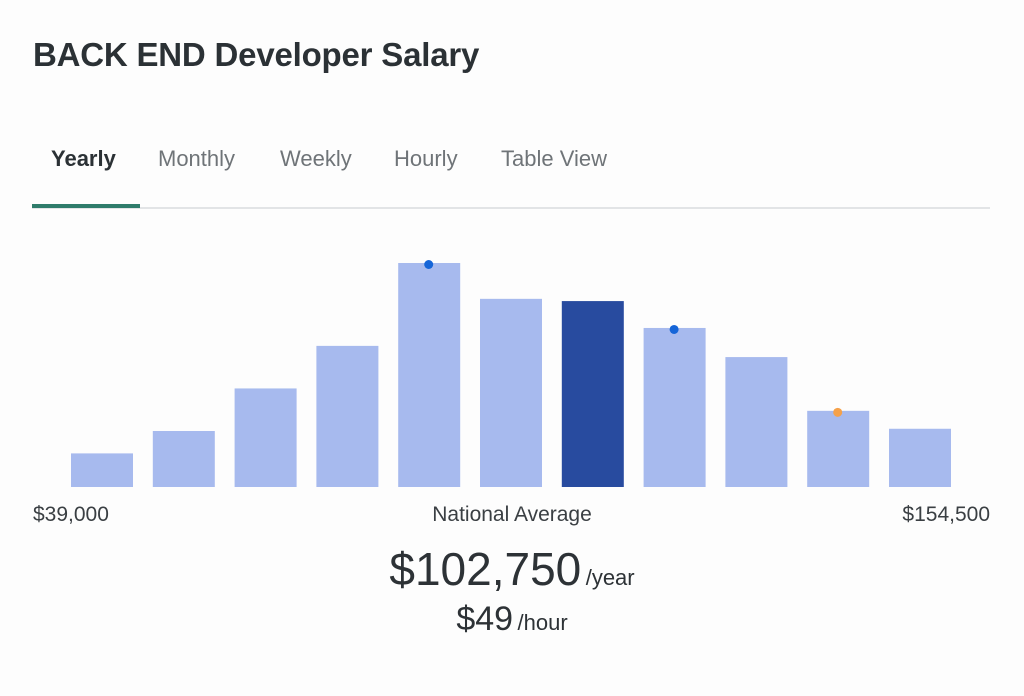  What do you see at coordinates (610, 577) in the screenshot?
I see `yearly-salary-unit: /year` at bounding box center [610, 577].